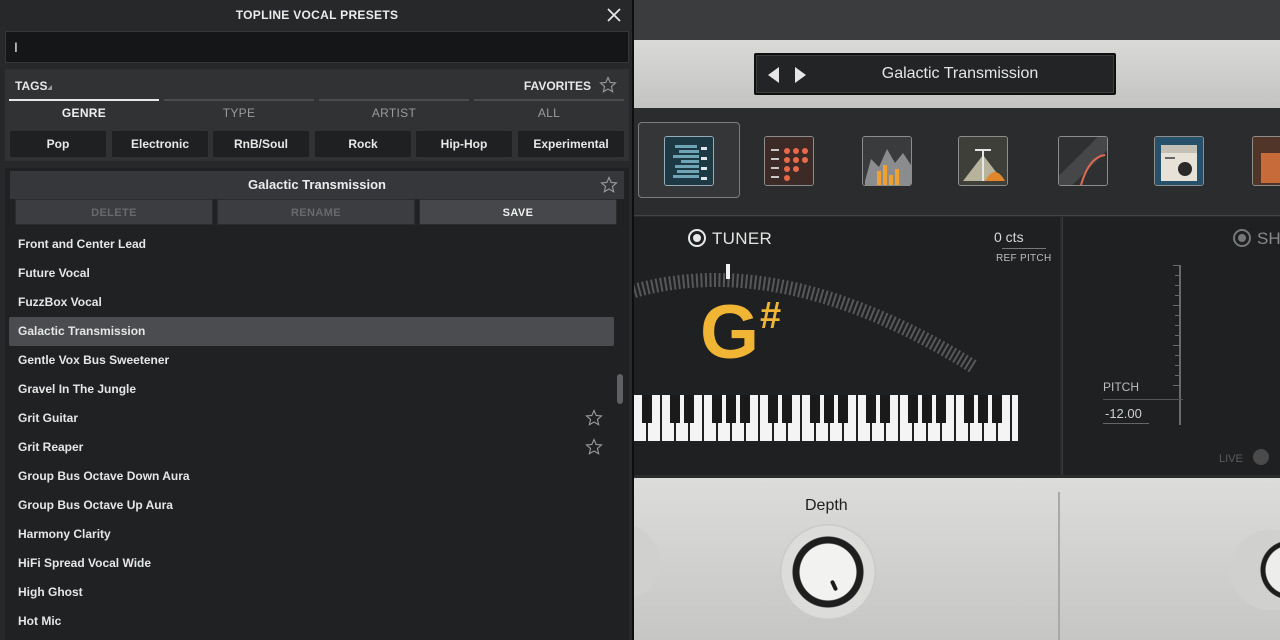  What do you see at coordinates (64, 534) in the screenshot?
I see `preset-name: Harmony Clarity` at bounding box center [64, 534].